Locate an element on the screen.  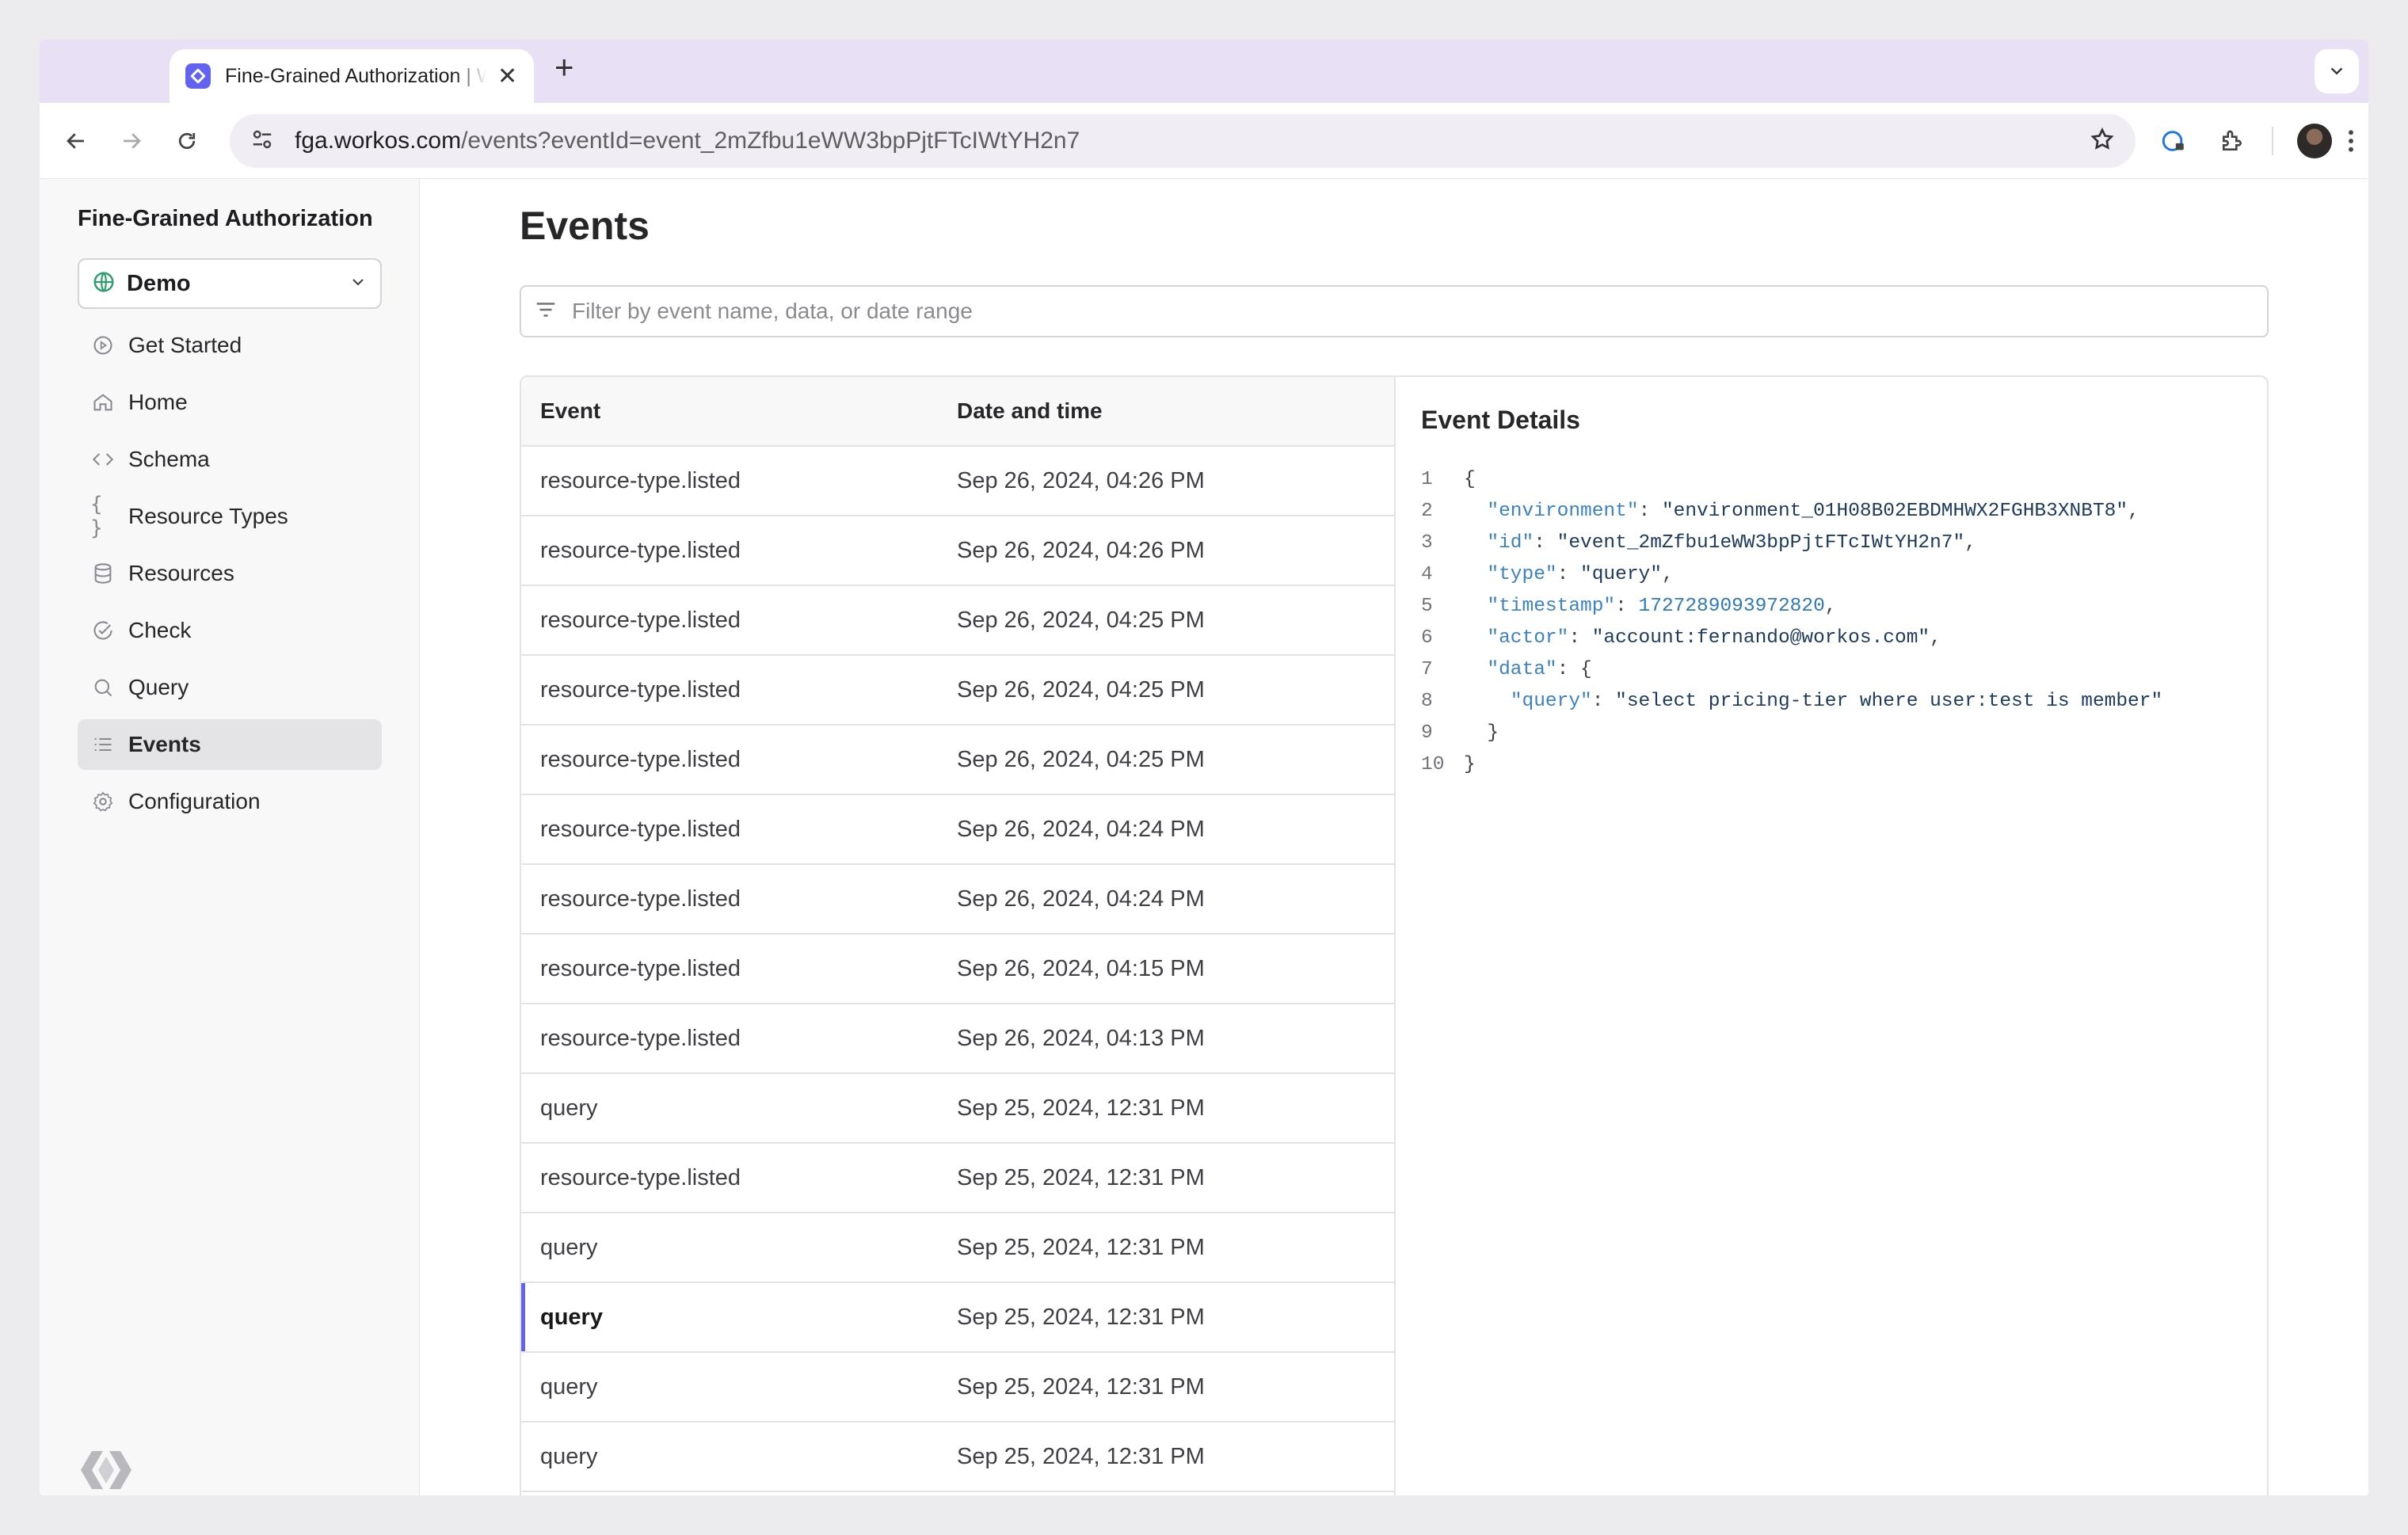
back-arrow-icon is located at coordinates (76, 141).